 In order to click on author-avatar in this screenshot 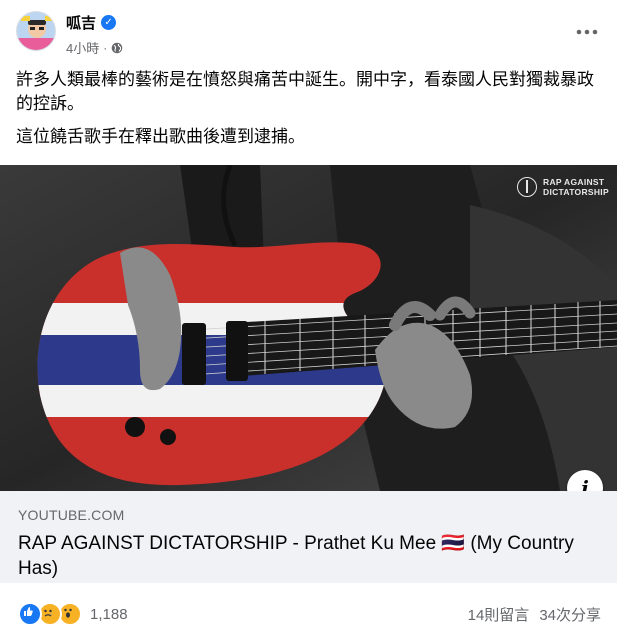, I will do `click(36, 31)`.